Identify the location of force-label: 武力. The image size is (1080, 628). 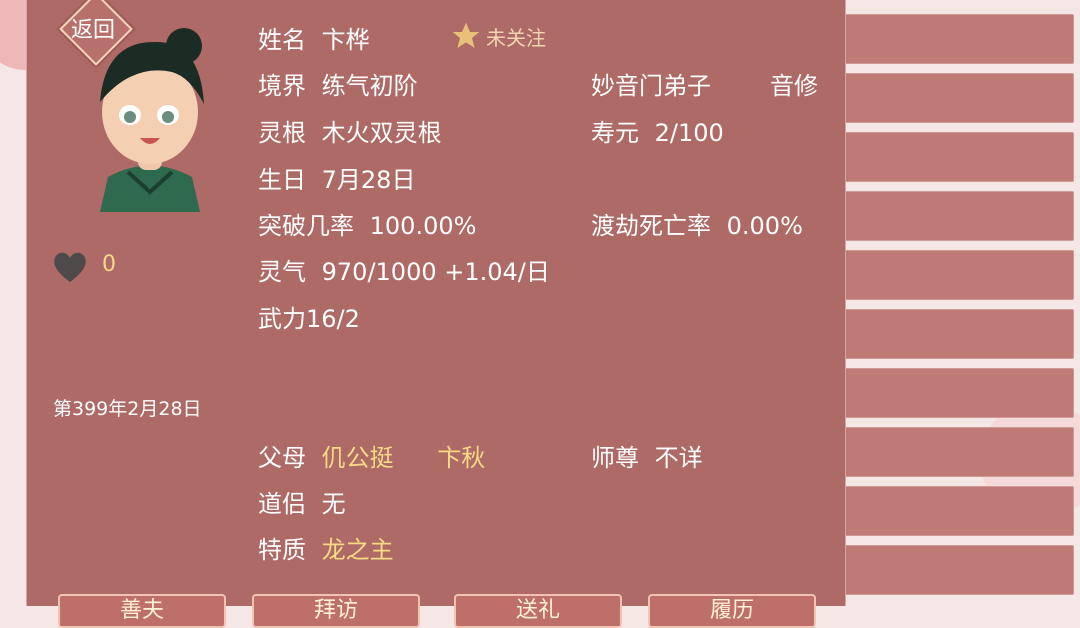
(282, 319).